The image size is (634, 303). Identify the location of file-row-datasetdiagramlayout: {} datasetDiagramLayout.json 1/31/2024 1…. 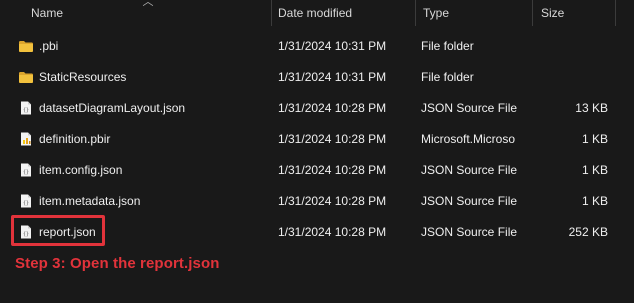
(317, 108).